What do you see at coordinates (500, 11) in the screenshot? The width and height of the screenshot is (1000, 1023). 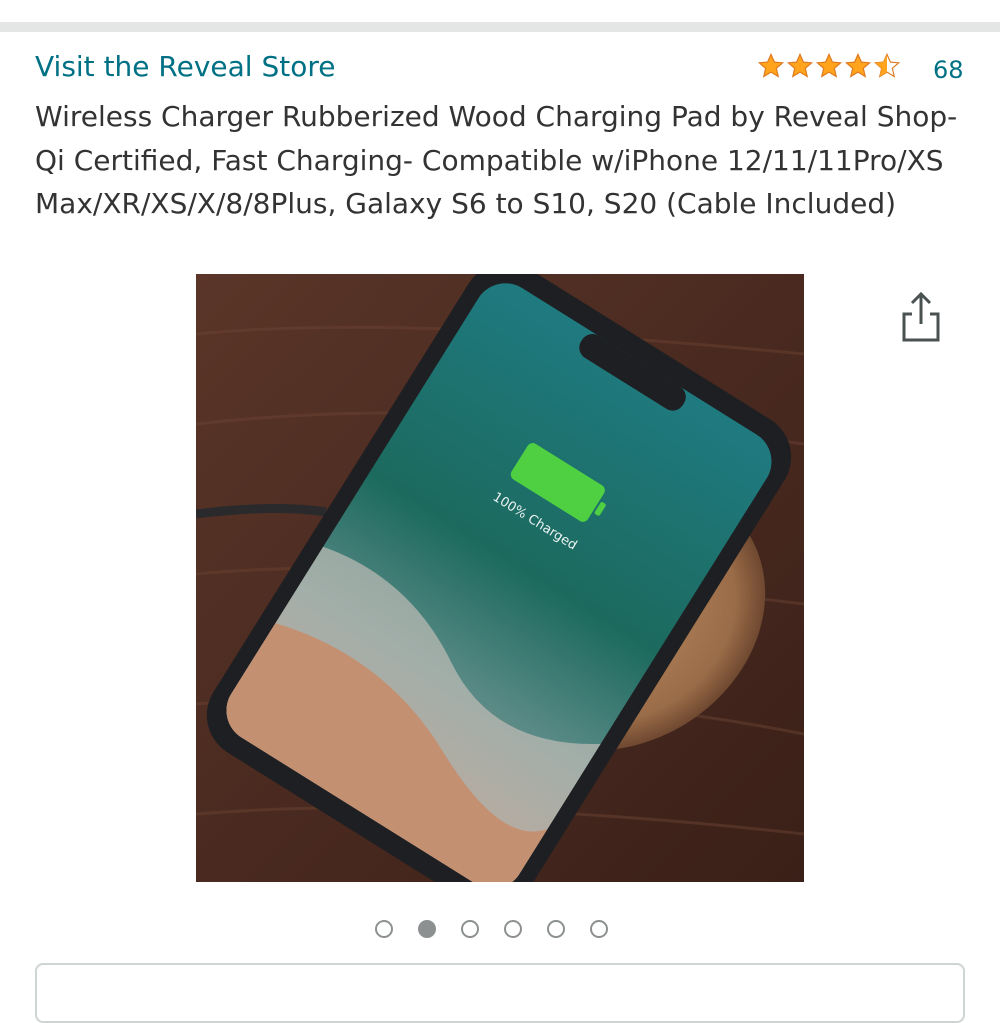 I see `status-bar-area` at bounding box center [500, 11].